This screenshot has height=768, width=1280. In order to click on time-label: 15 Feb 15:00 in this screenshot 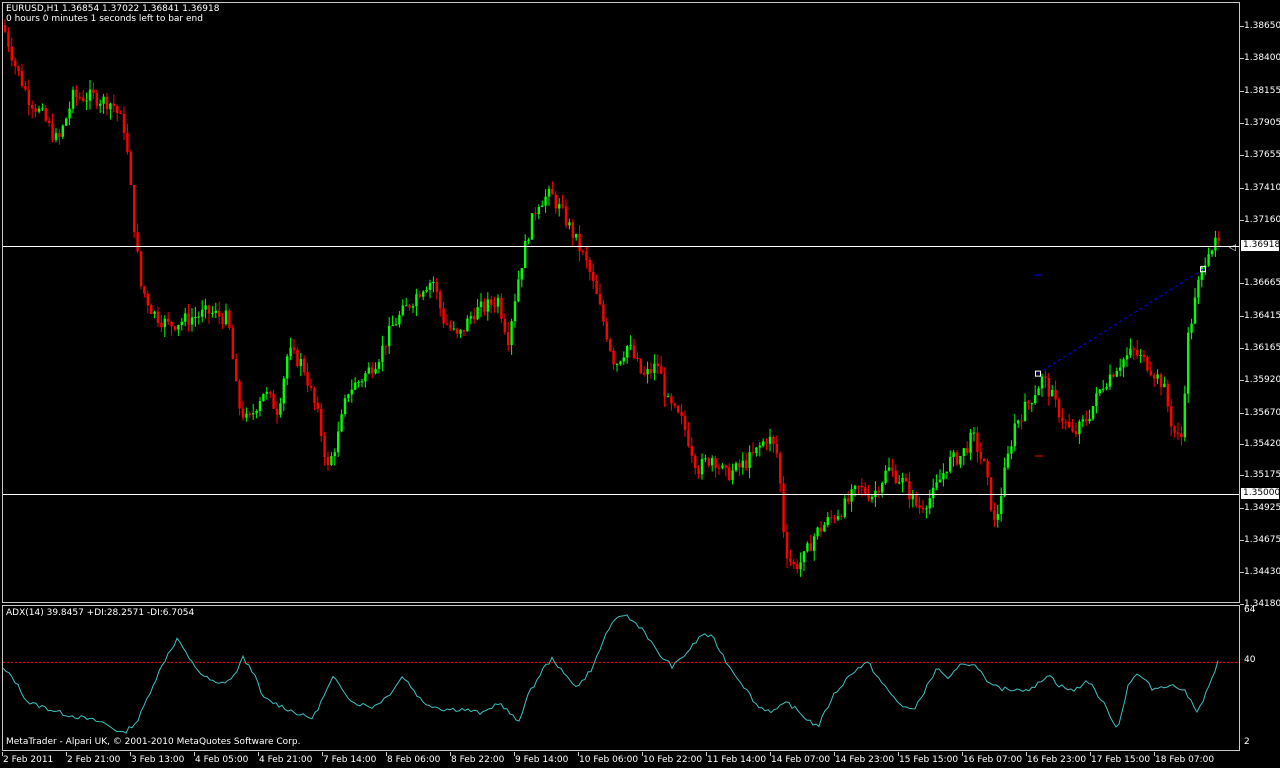, I will do `click(929, 760)`.